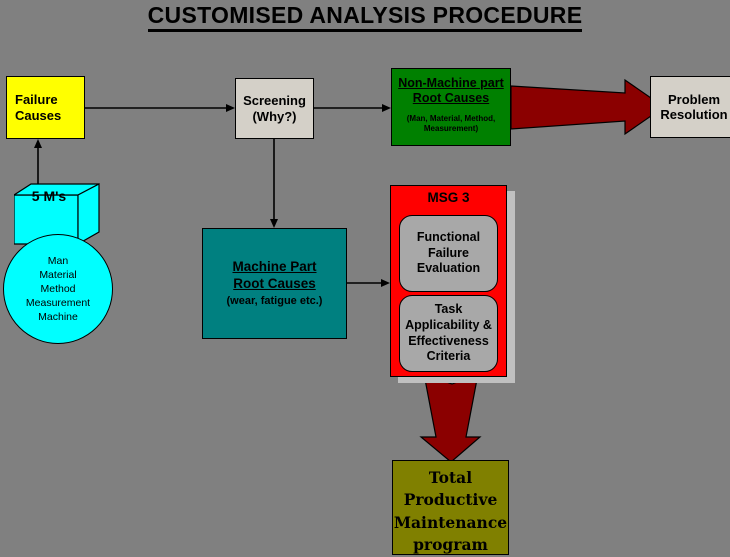 This screenshot has width=730, height=557. I want to click on node-failure-causes: Failure Causes, so click(45, 107).